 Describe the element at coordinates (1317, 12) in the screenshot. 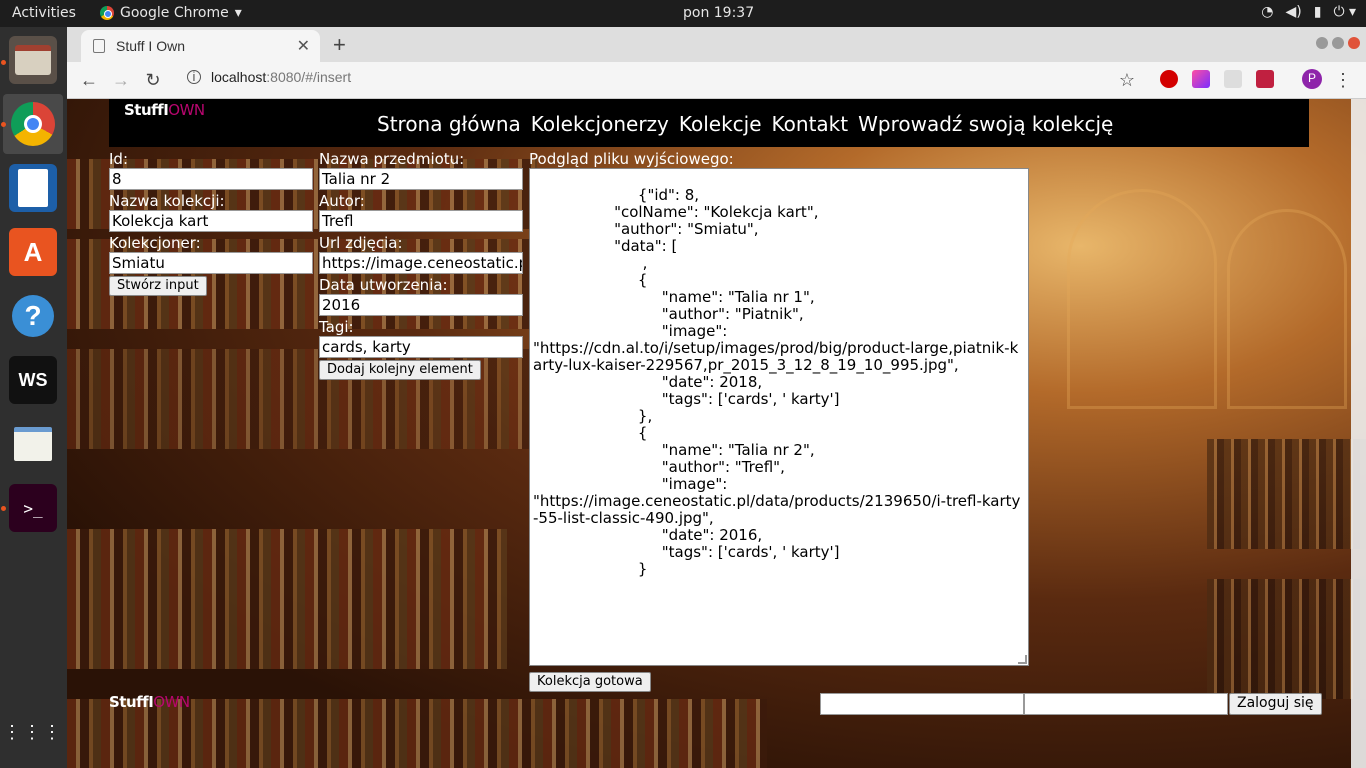

I see `battery-icon: ▮` at that location.